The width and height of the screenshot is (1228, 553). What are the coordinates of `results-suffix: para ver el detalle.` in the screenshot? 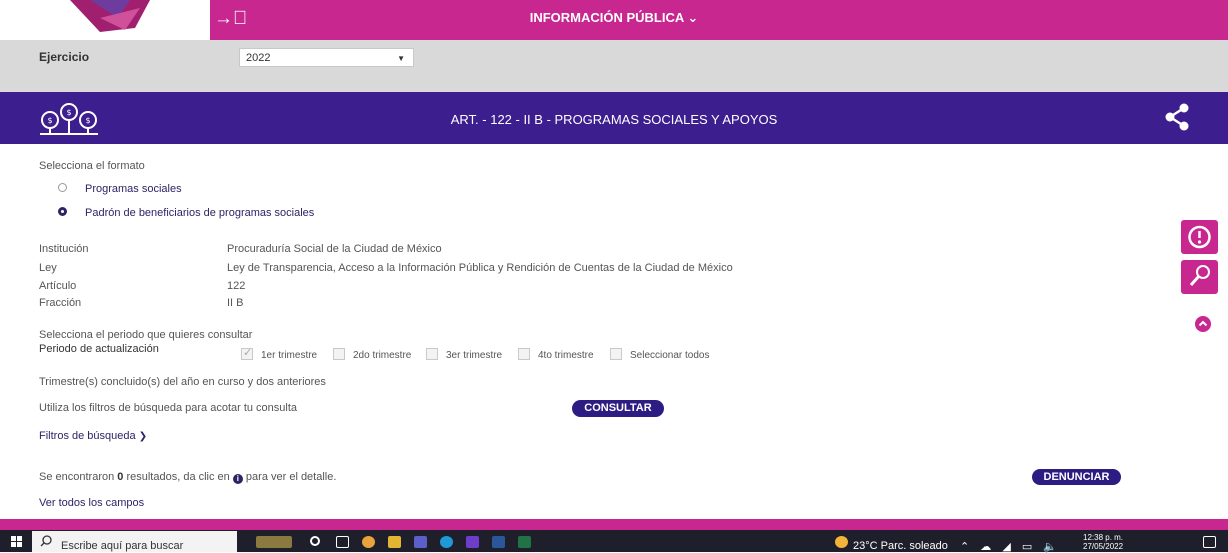 It's located at (289, 477).